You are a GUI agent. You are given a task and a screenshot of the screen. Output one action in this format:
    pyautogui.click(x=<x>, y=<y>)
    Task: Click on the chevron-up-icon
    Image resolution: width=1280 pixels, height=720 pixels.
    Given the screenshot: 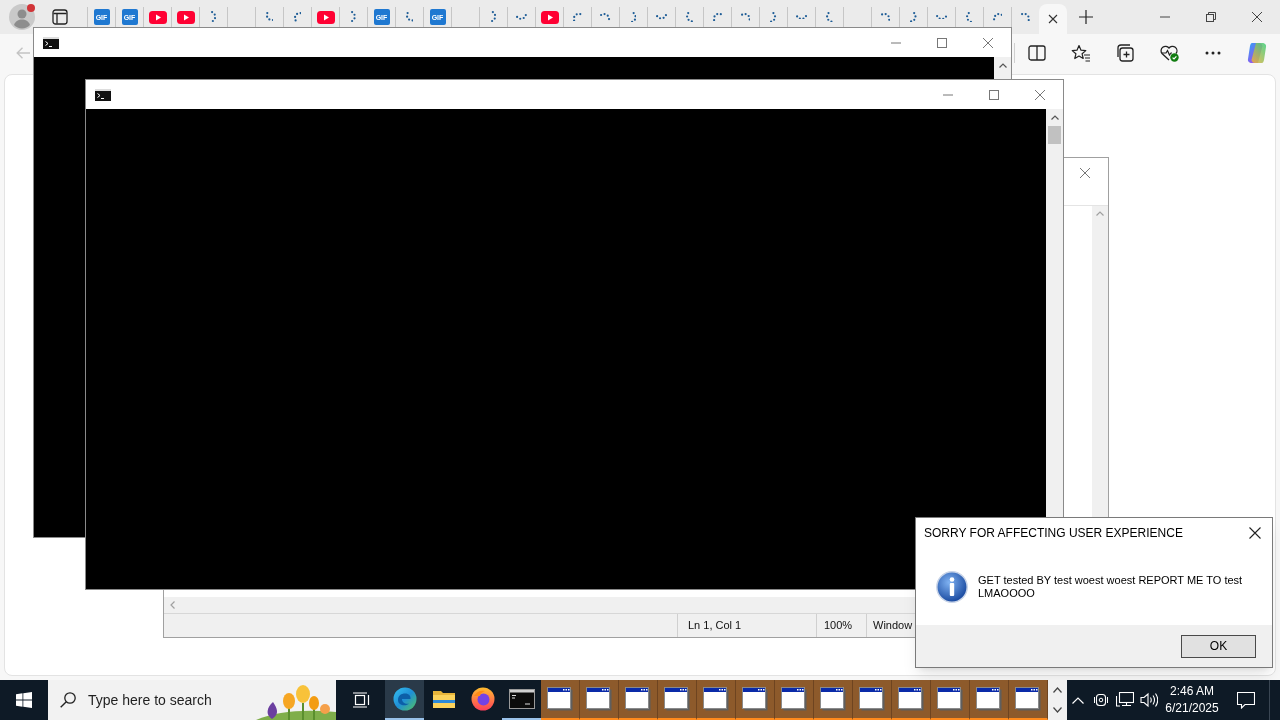 What is the action you would take?
    pyautogui.click(x=1078, y=700)
    